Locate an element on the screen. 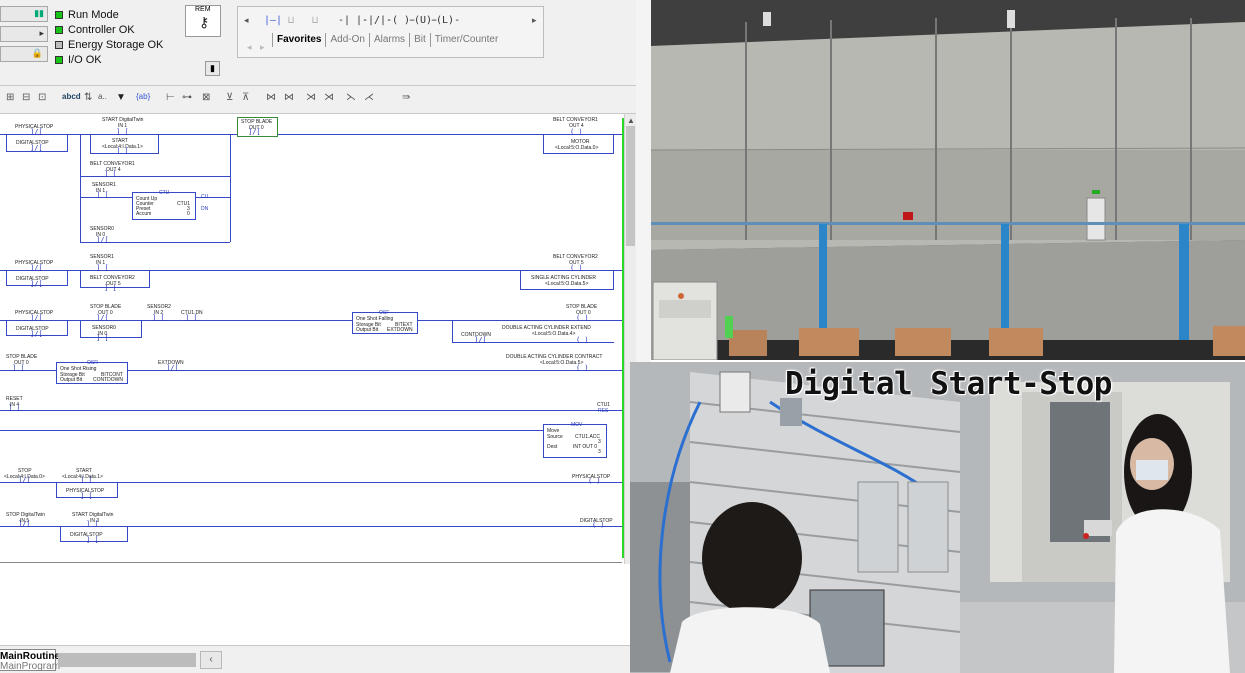 The image size is (1245, 673). add-rung-icon: ⊢ is located at coordinates (170, 97).